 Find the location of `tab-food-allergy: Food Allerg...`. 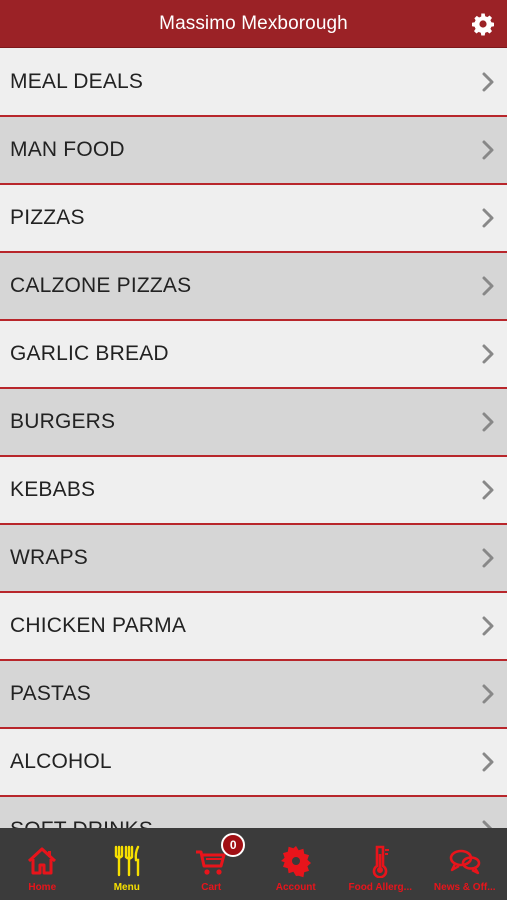

tab-food-allergy: Food Allerg... is located at coordinates (380, 864).